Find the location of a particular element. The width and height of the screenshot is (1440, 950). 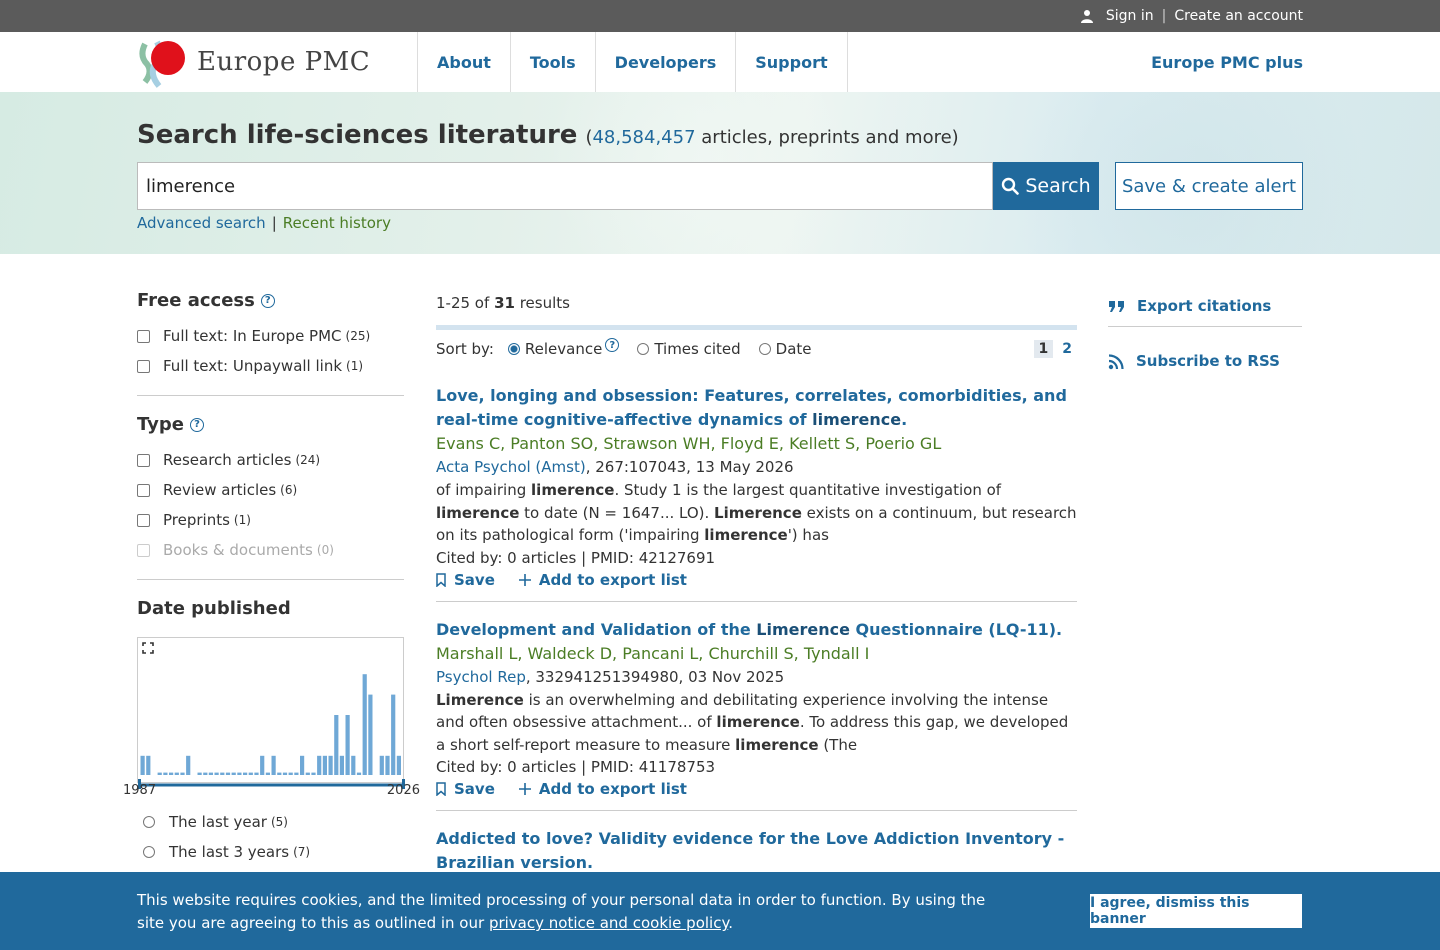

sort-relevance: Relevance ? is located at coordinates (563, 348).